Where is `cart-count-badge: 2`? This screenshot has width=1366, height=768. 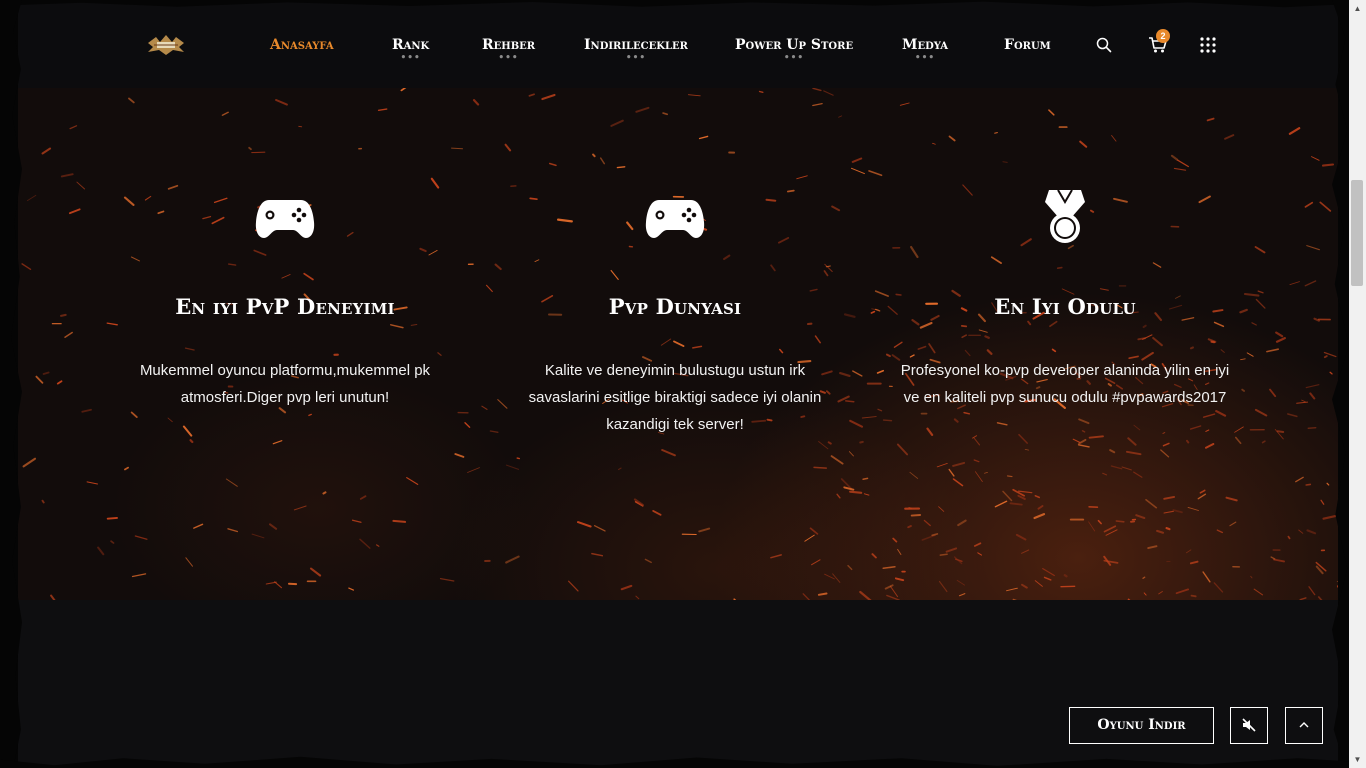 cart-count-badge: 2 is located at coordinates (1163, 36).